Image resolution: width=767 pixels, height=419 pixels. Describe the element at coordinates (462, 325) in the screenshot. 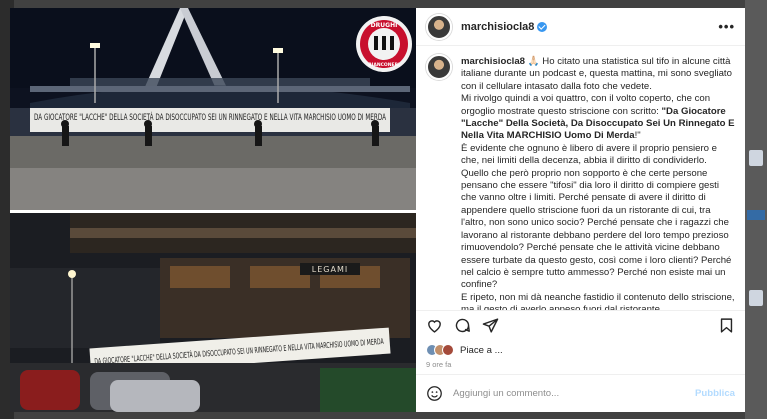

I see `comment-icon` at that location.